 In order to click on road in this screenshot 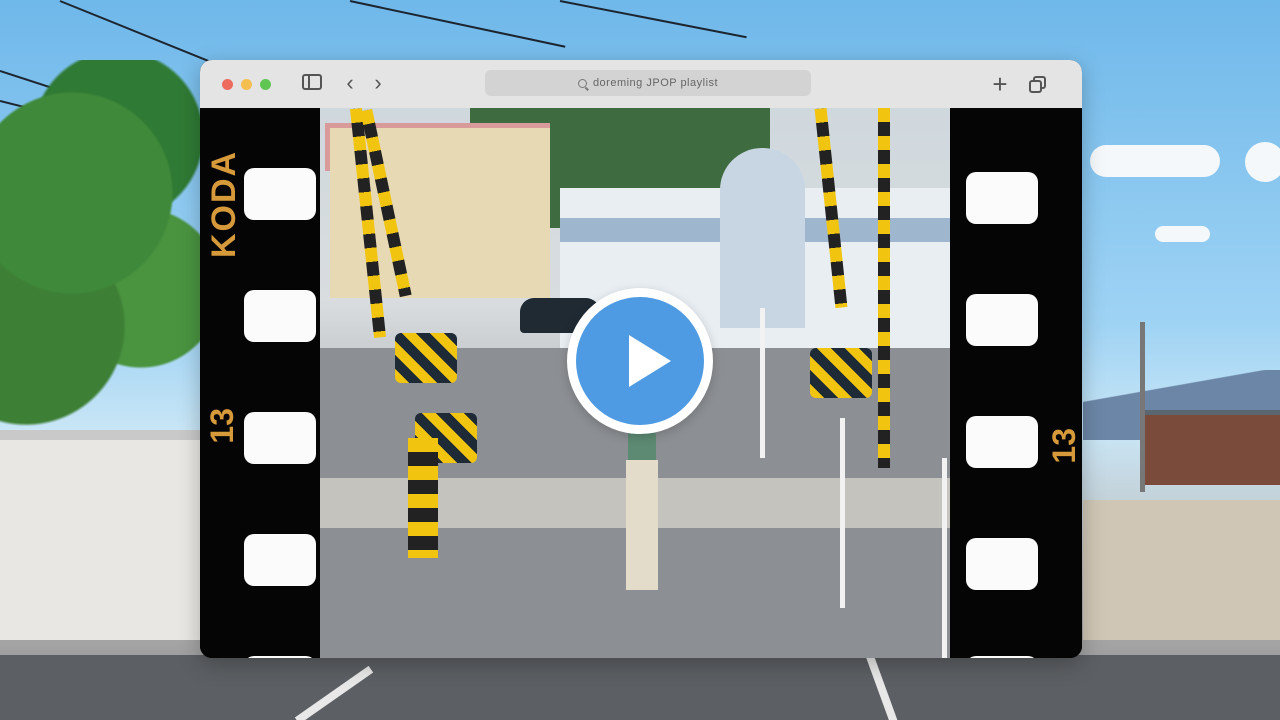, I will do `click(640, 687)`.